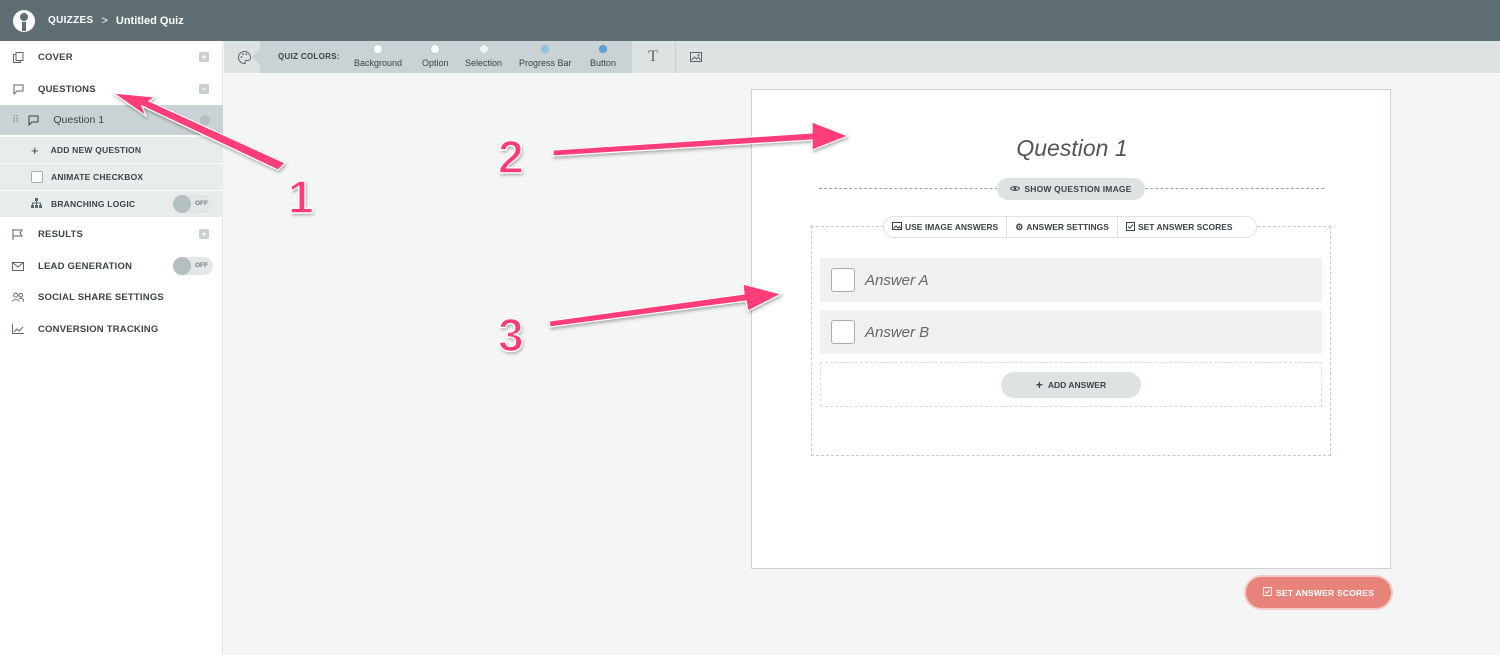 The width and height of the screenshot is (1500, 655). Describe the element at coordinates (1077, 385) in the screenshot. I see `add-answer-label: ADD ANSWER` at that location.